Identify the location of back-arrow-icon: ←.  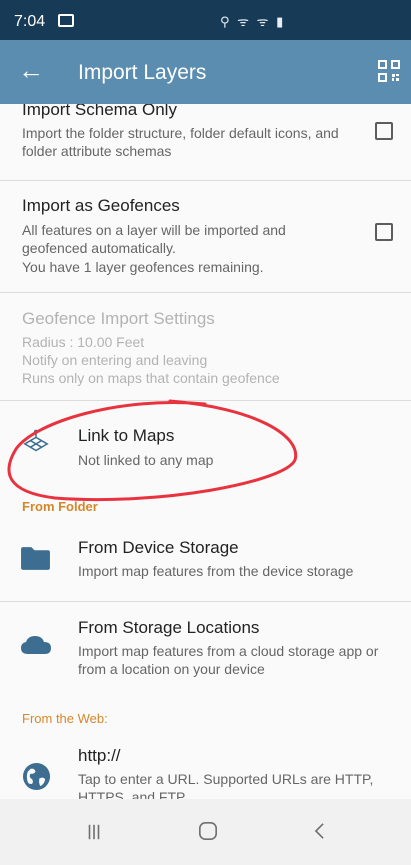
(31, 70).